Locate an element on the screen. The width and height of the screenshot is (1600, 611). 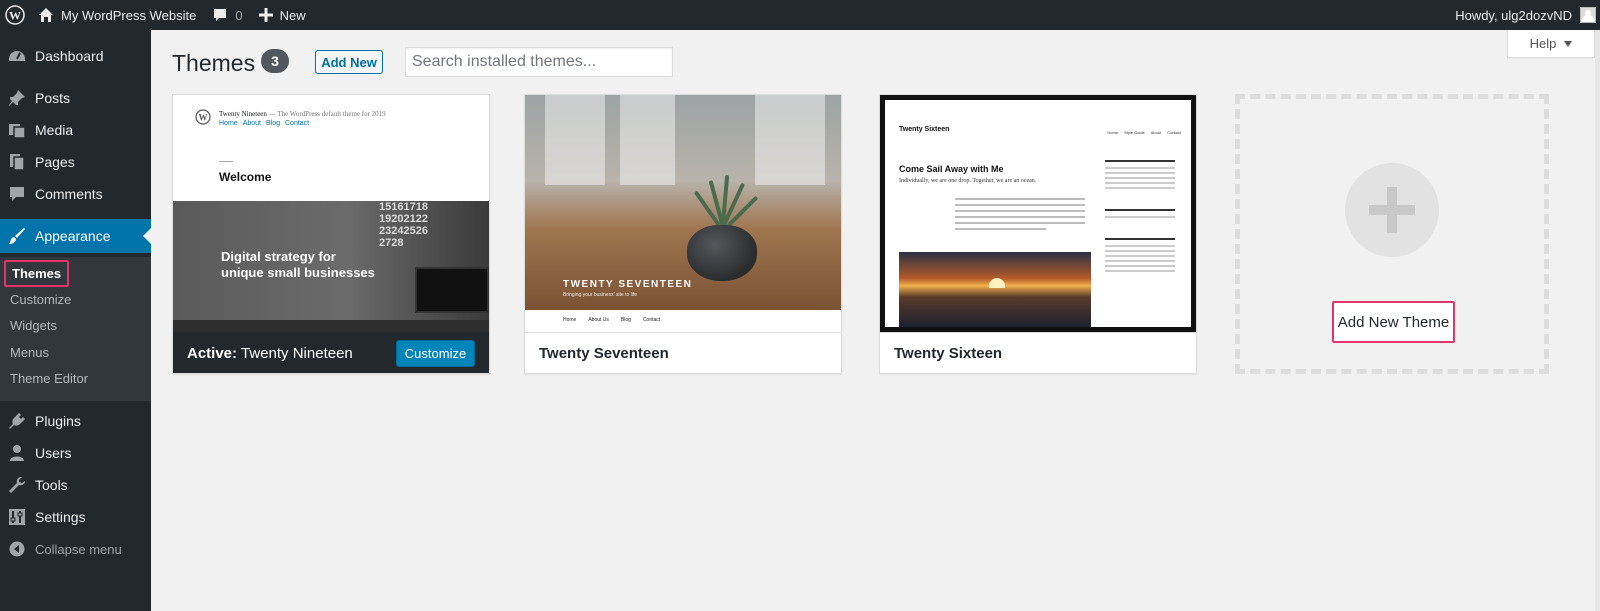
settings-icon is located at coordinates (17, 517).